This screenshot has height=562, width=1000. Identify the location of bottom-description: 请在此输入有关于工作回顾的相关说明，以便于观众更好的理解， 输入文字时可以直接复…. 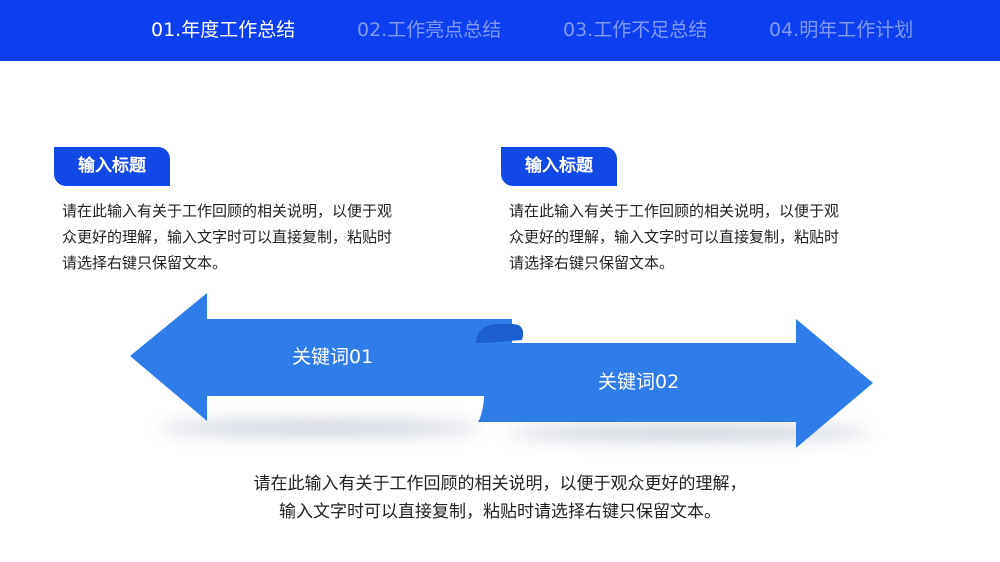
(500, 498).